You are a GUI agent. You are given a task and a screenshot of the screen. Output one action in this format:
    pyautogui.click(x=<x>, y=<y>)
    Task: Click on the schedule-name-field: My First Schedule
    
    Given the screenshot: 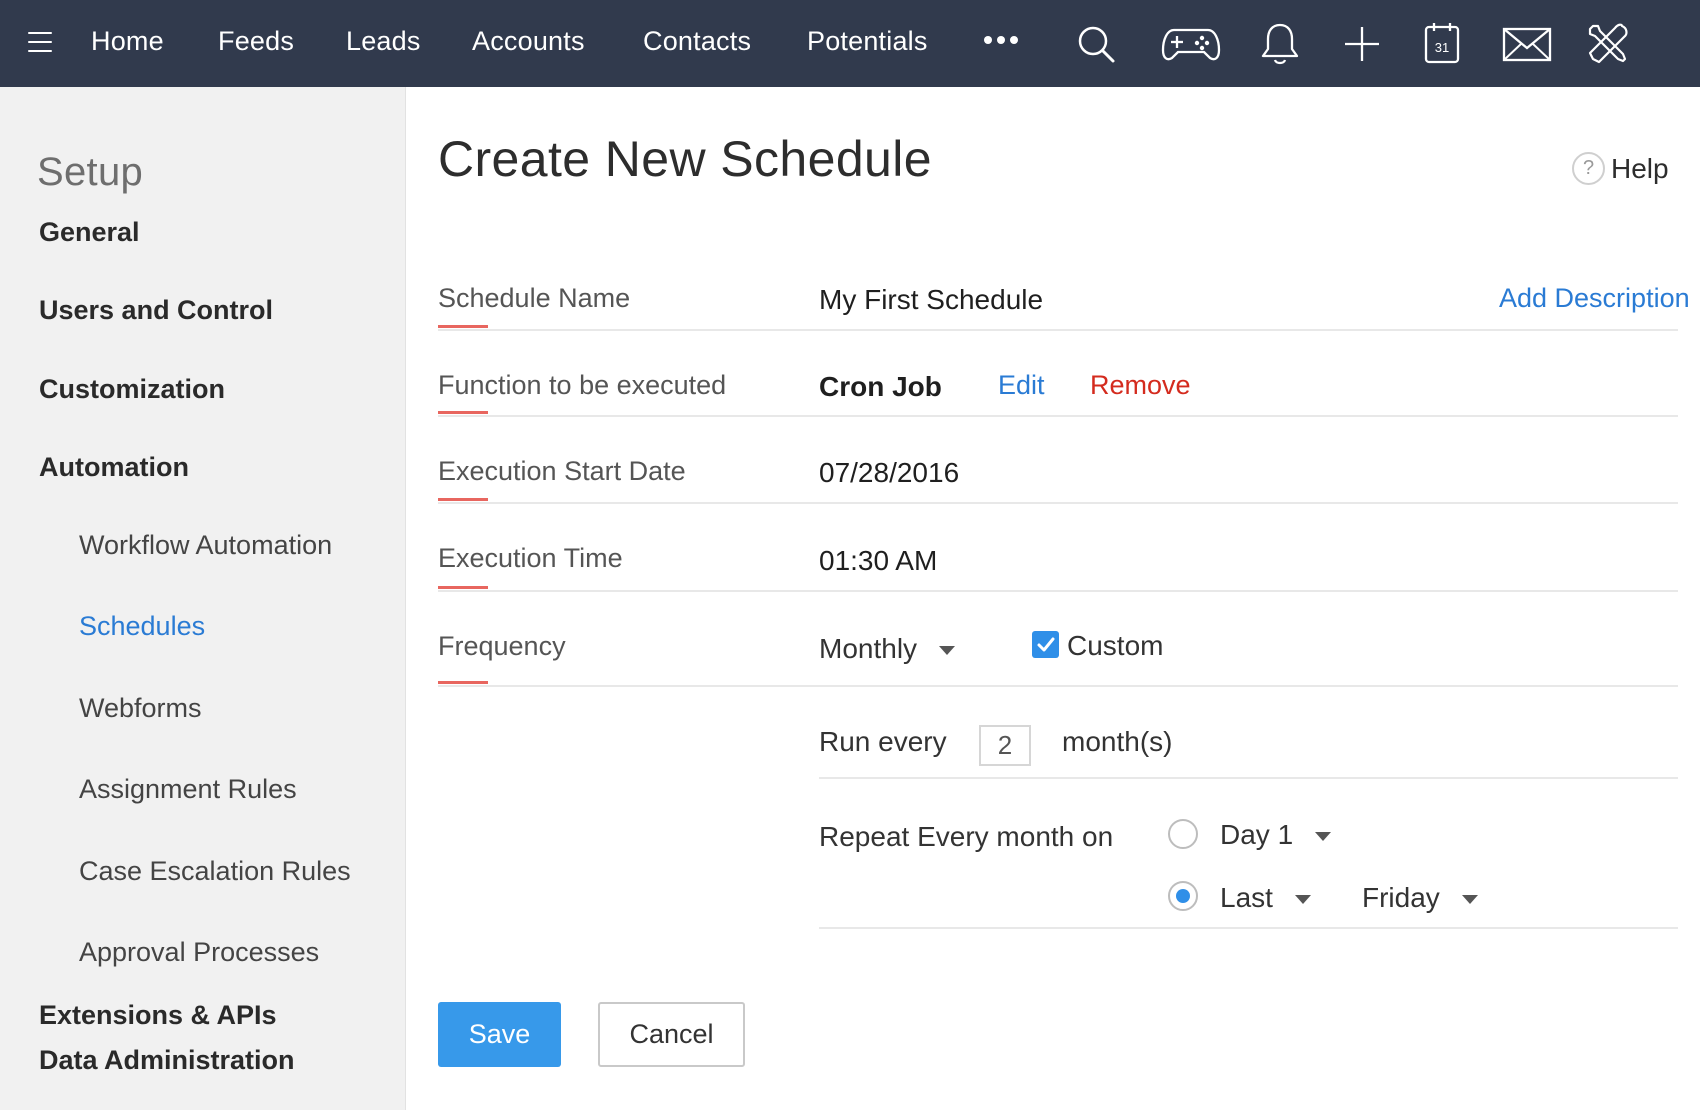 What is the action you would take?
    pyautogui.click(x=931, y=300)
    